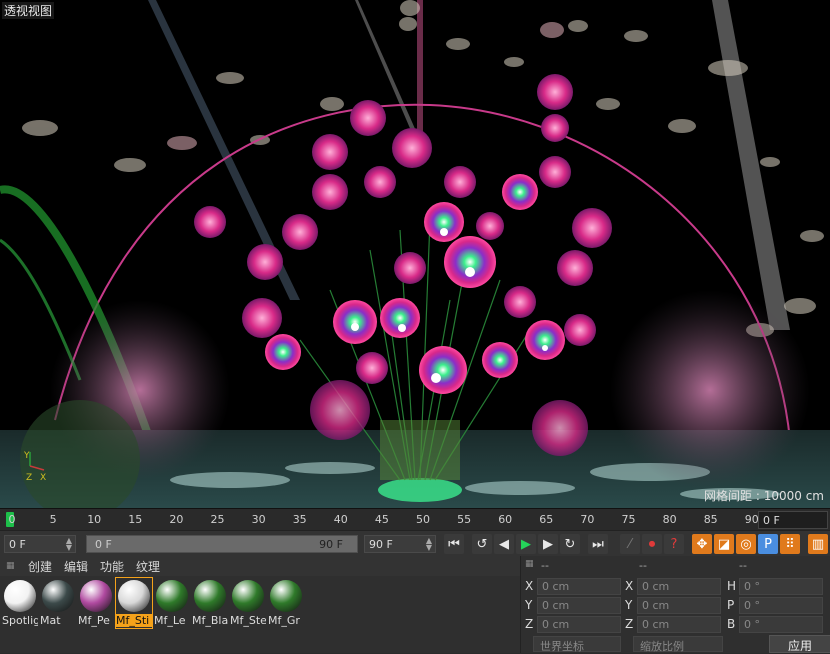 The width and height of the screenshot is (830, 654). I want to click on timeline-tick-label: 70, so click(587, 519).